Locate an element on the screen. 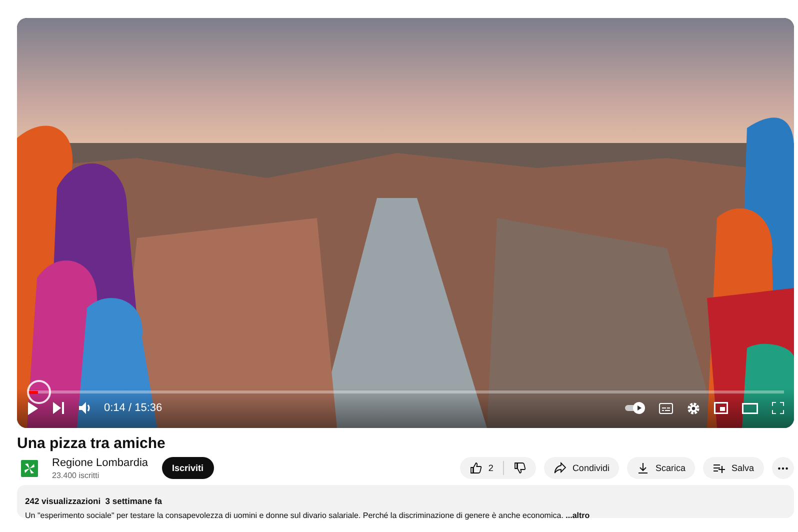  volume-button is located at coordinates (85, 408).